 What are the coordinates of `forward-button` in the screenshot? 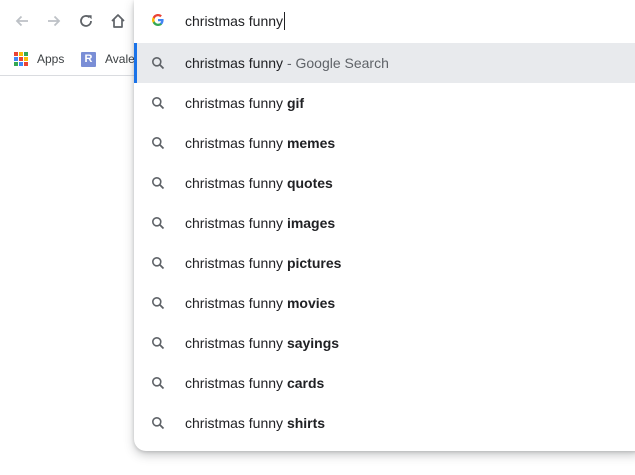 It's located at (54, 21).